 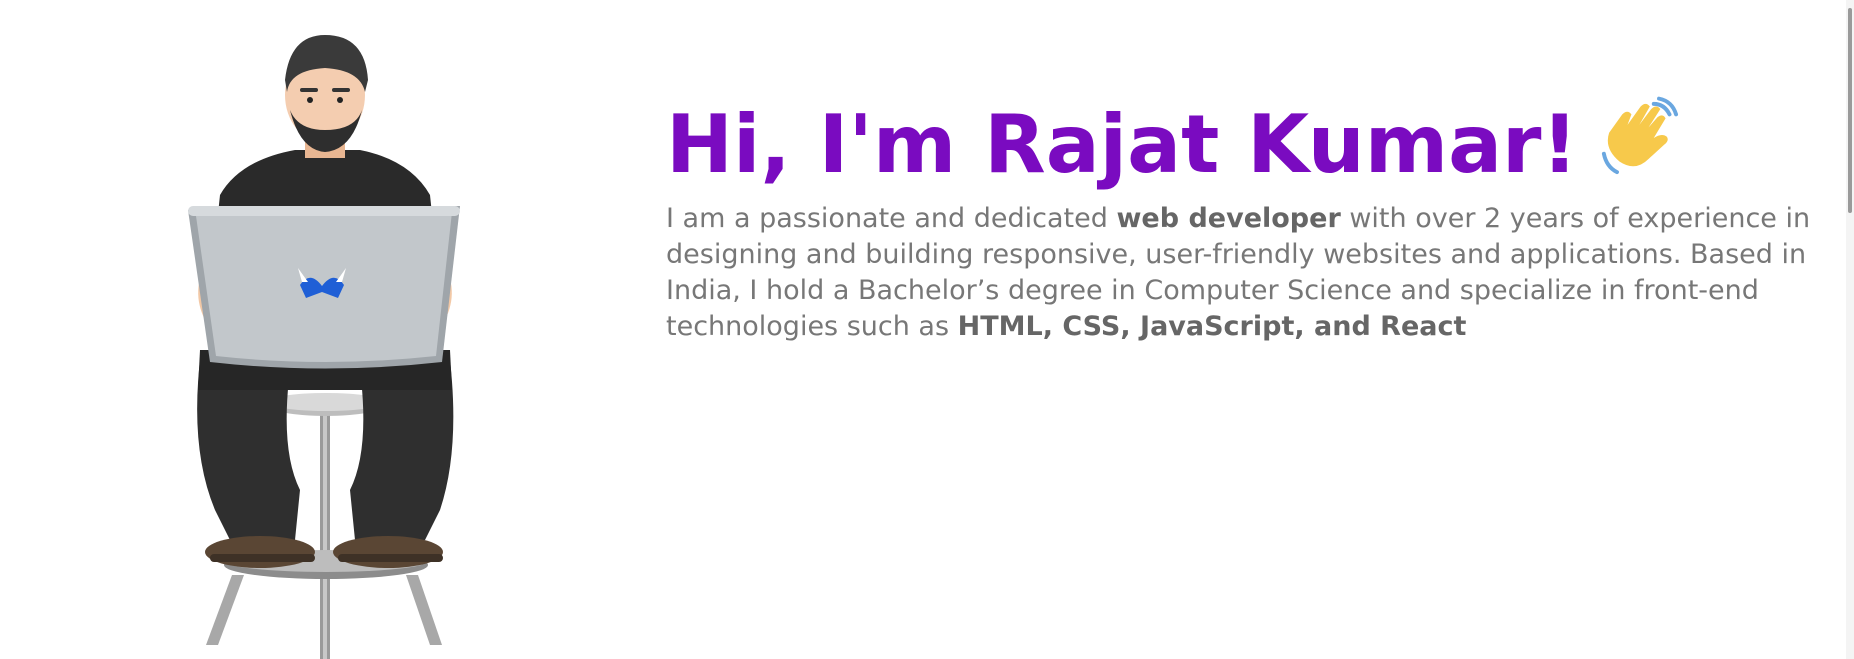 I want to click on developer-with-laptop-illustration, so click(x=324, y=347).